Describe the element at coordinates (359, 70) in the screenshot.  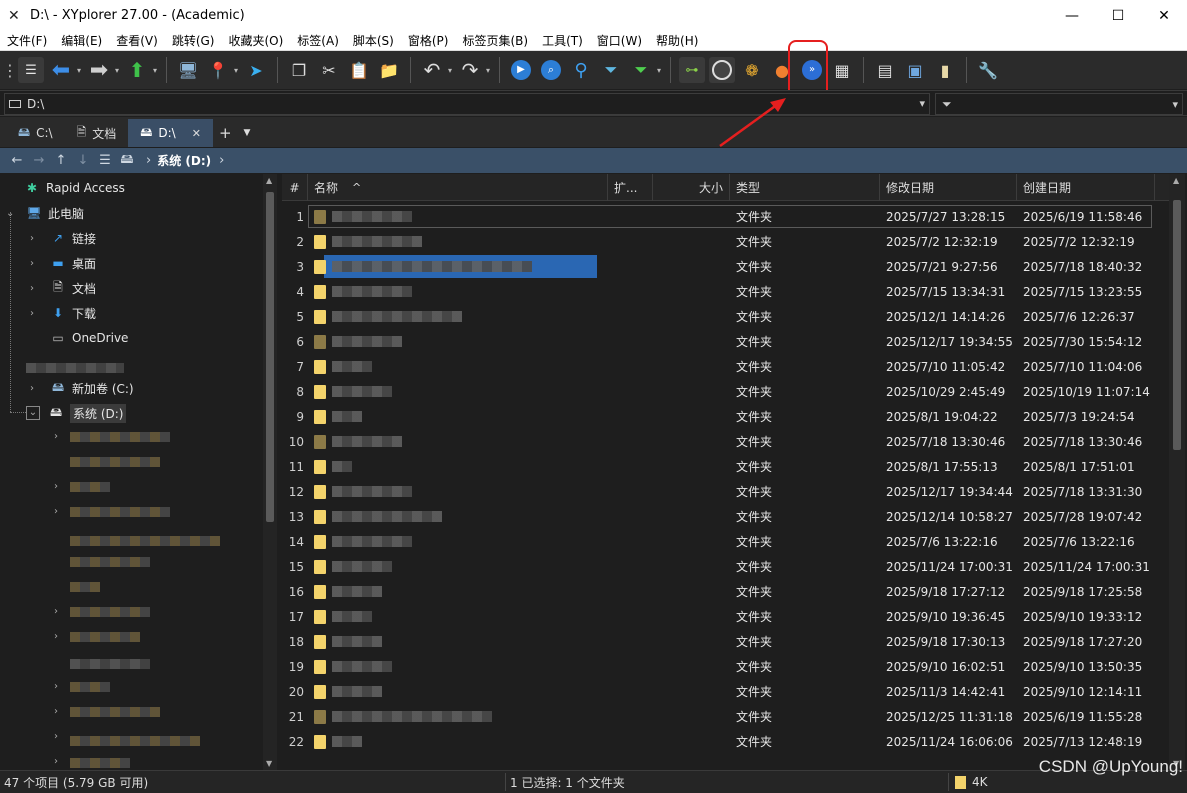
I see `paste-button: 📋` at that location.